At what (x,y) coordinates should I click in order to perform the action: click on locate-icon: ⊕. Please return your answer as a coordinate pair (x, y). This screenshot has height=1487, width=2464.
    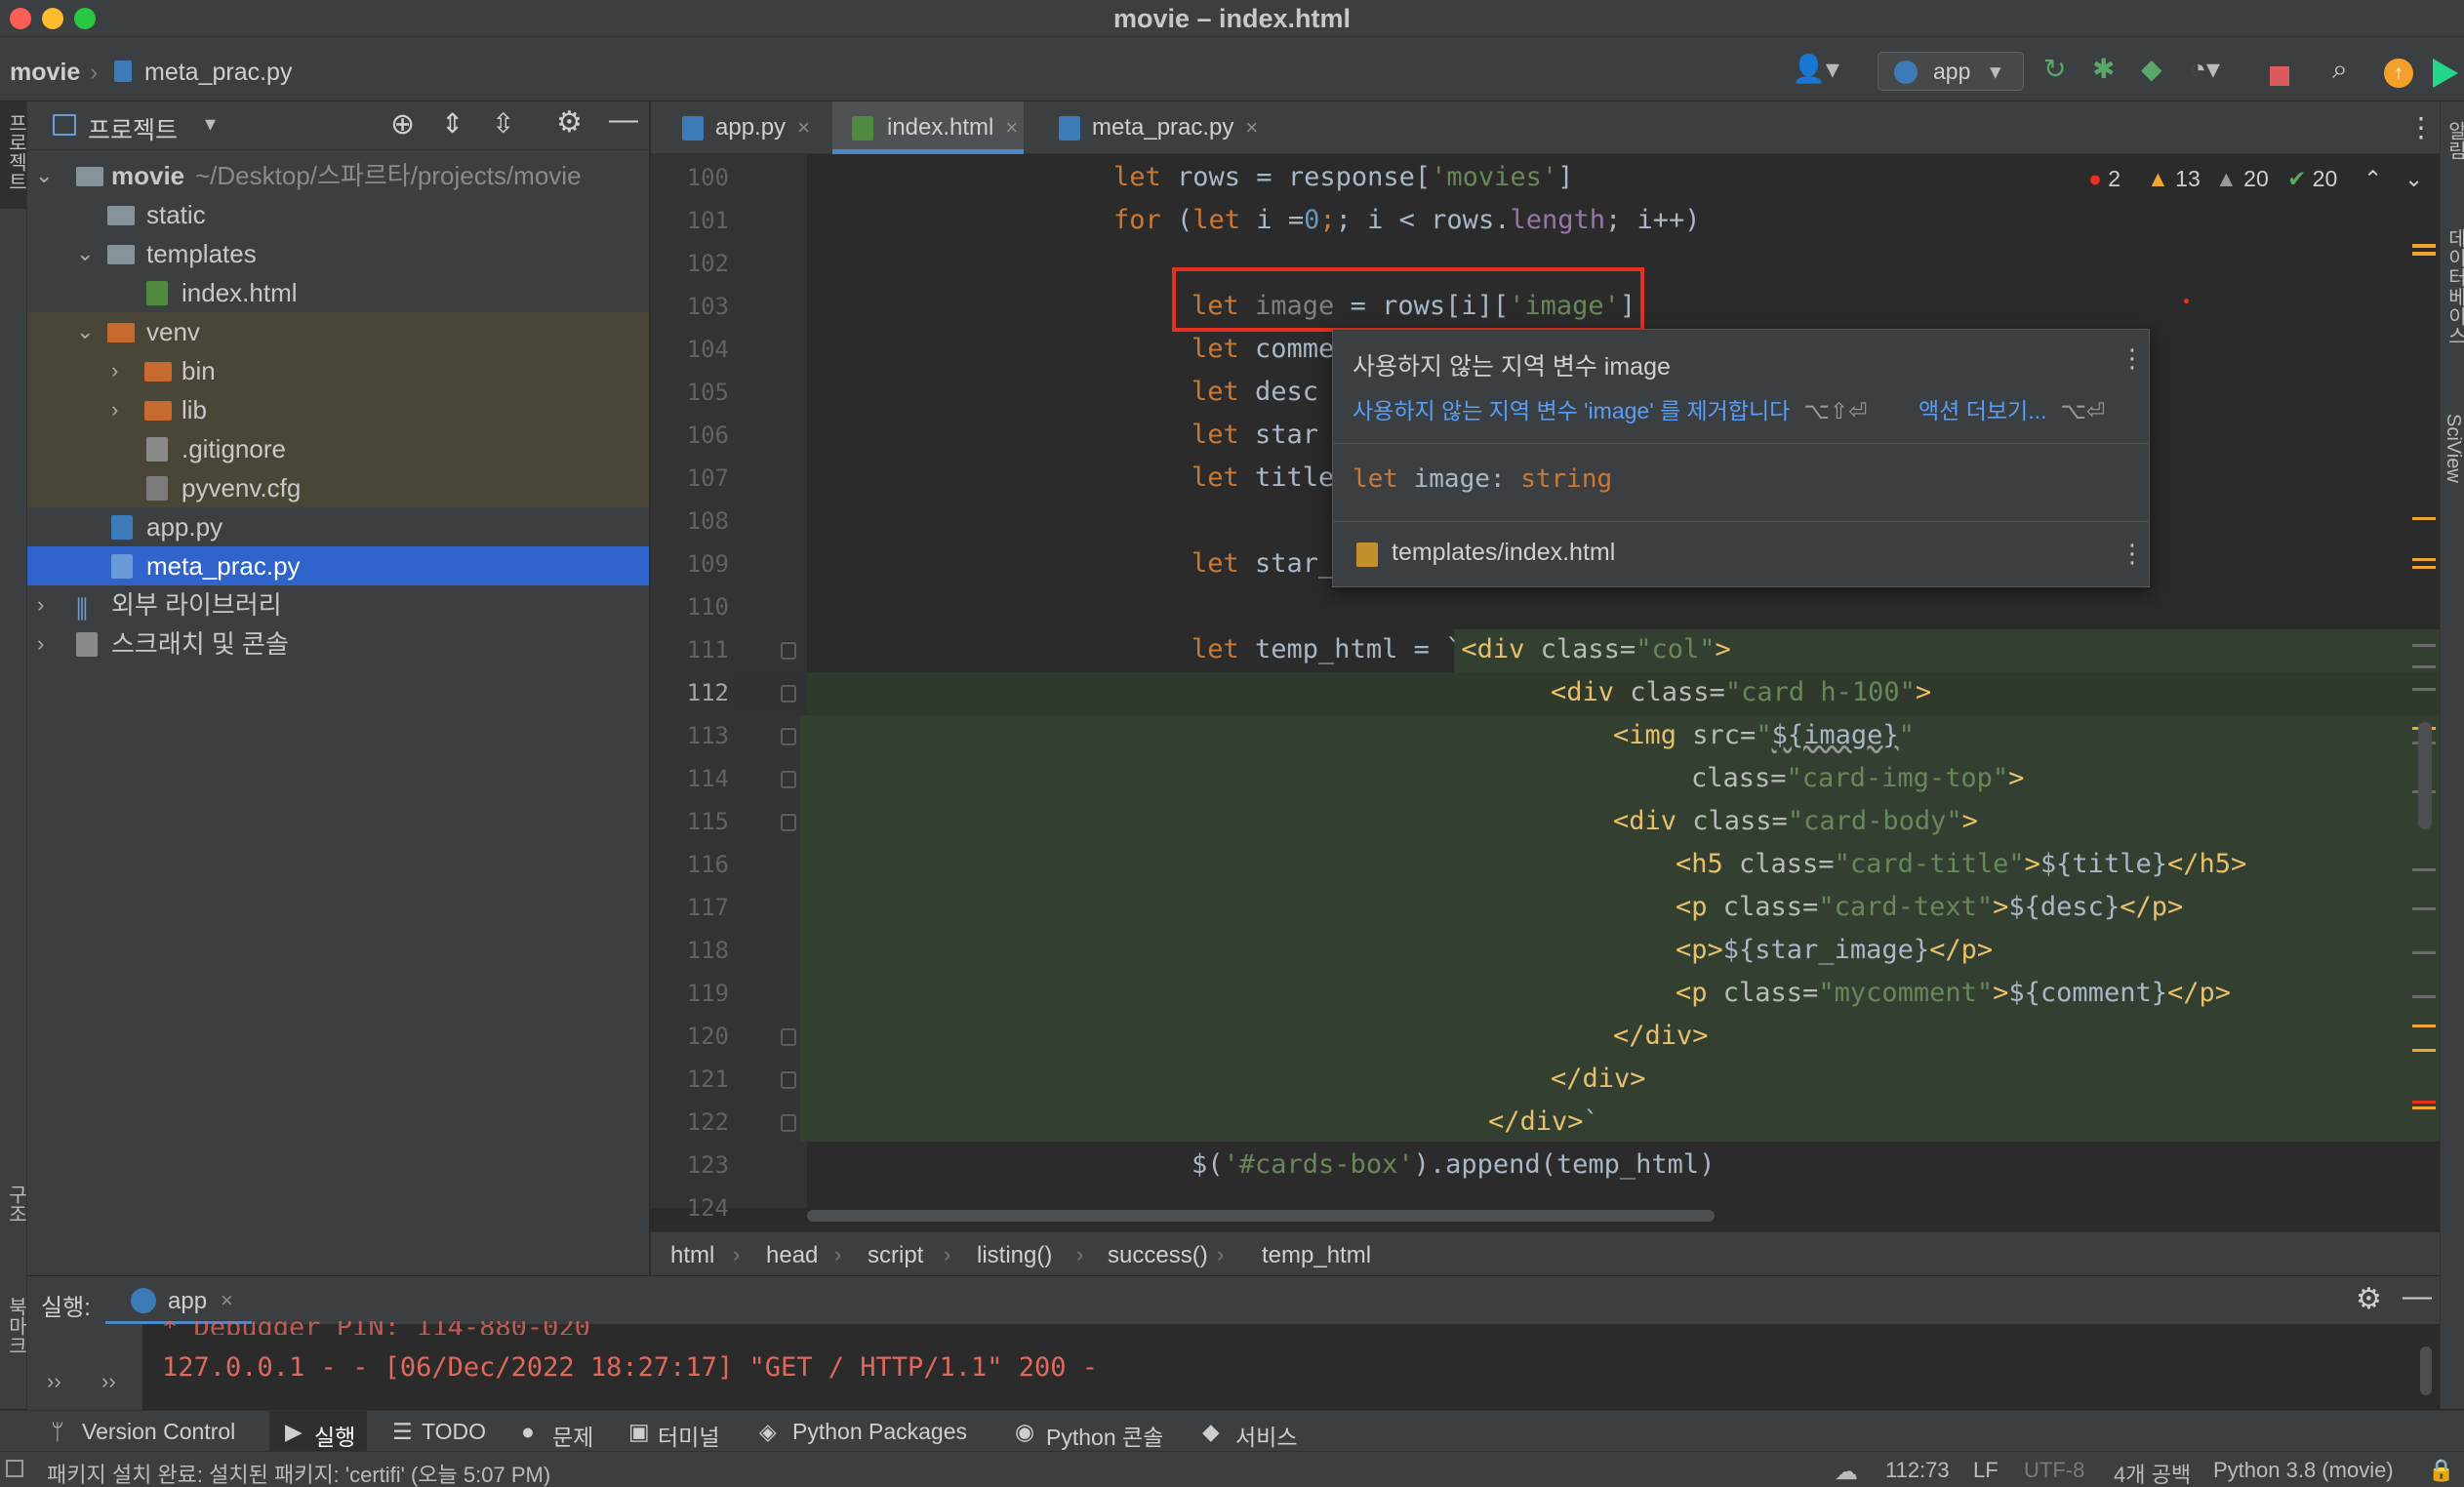
    Looking at the image, I should click on (402, 124).